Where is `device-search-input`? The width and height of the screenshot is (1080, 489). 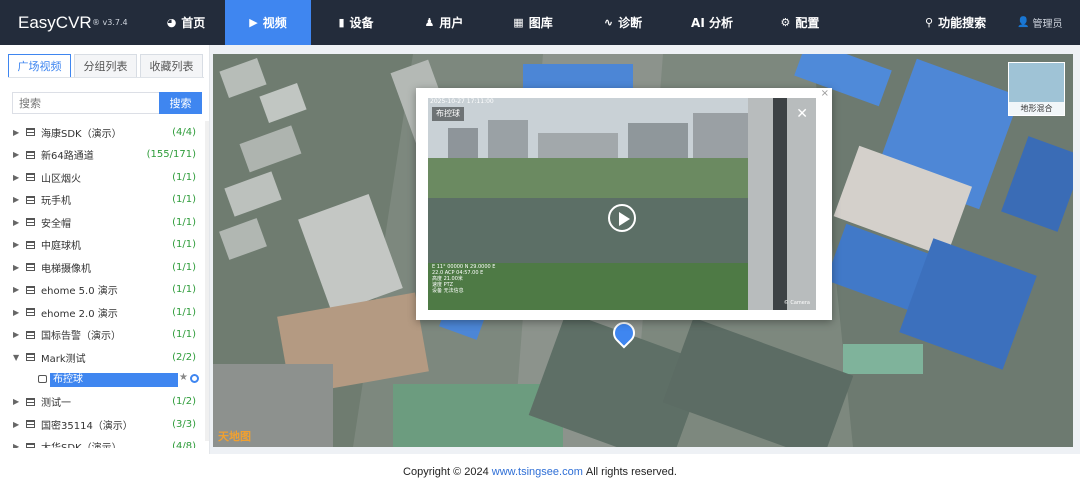 device-search-input is located at coordinates (85, 103).